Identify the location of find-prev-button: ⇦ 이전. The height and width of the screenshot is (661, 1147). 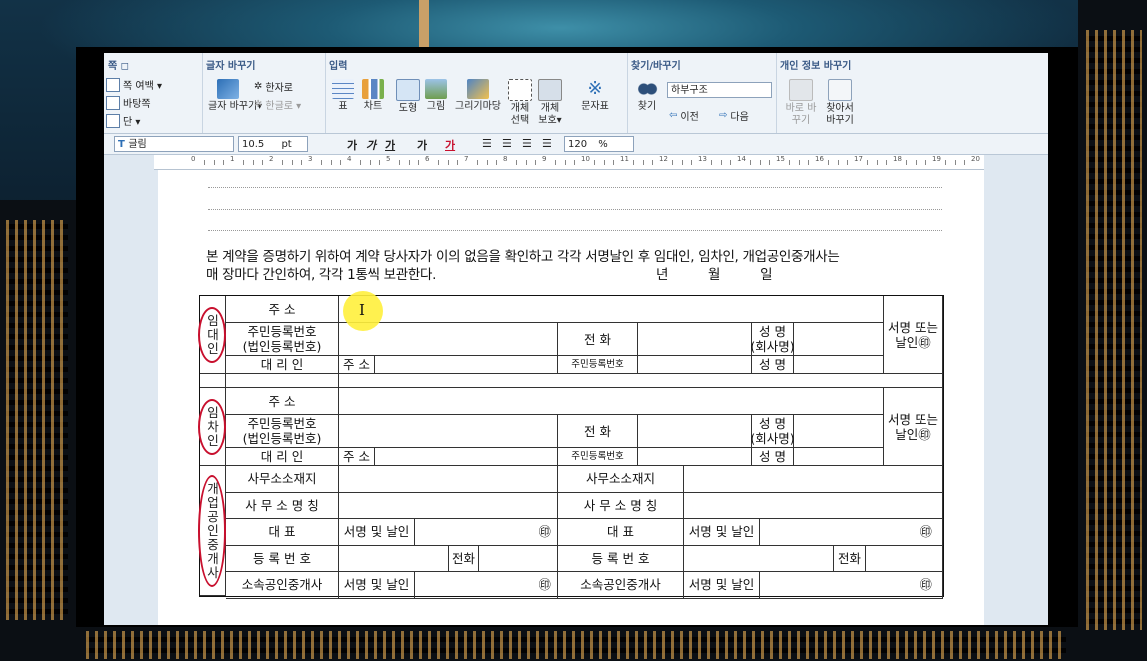
(684, 115).